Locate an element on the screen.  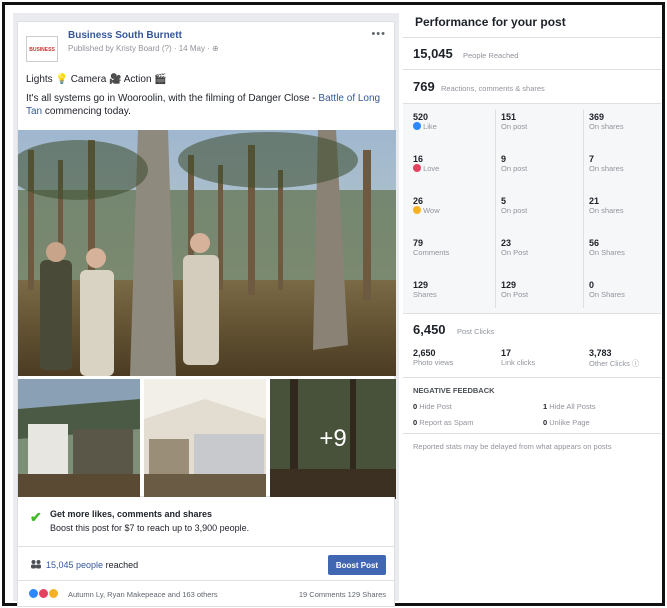
like-on-post: 151 On post is located at coordinates (514, 121).